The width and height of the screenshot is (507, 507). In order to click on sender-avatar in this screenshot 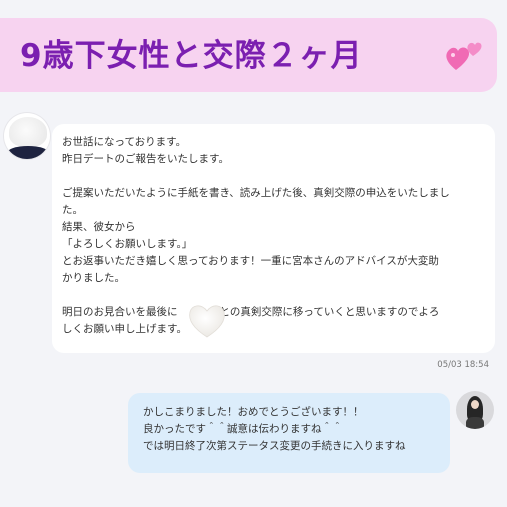, I will do `click(27, 136)`.